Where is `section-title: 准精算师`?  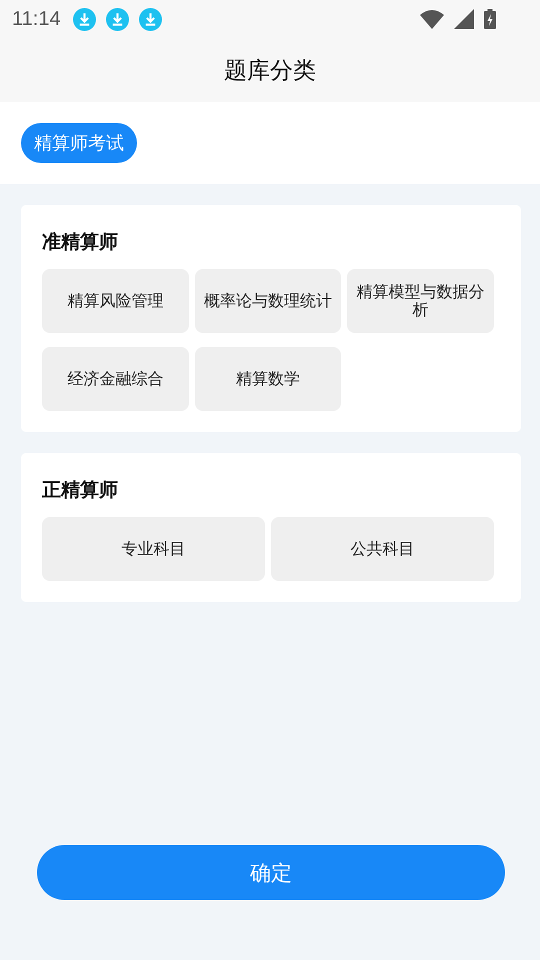
section-title: 准精算师 is located at coordinates (80, 242).